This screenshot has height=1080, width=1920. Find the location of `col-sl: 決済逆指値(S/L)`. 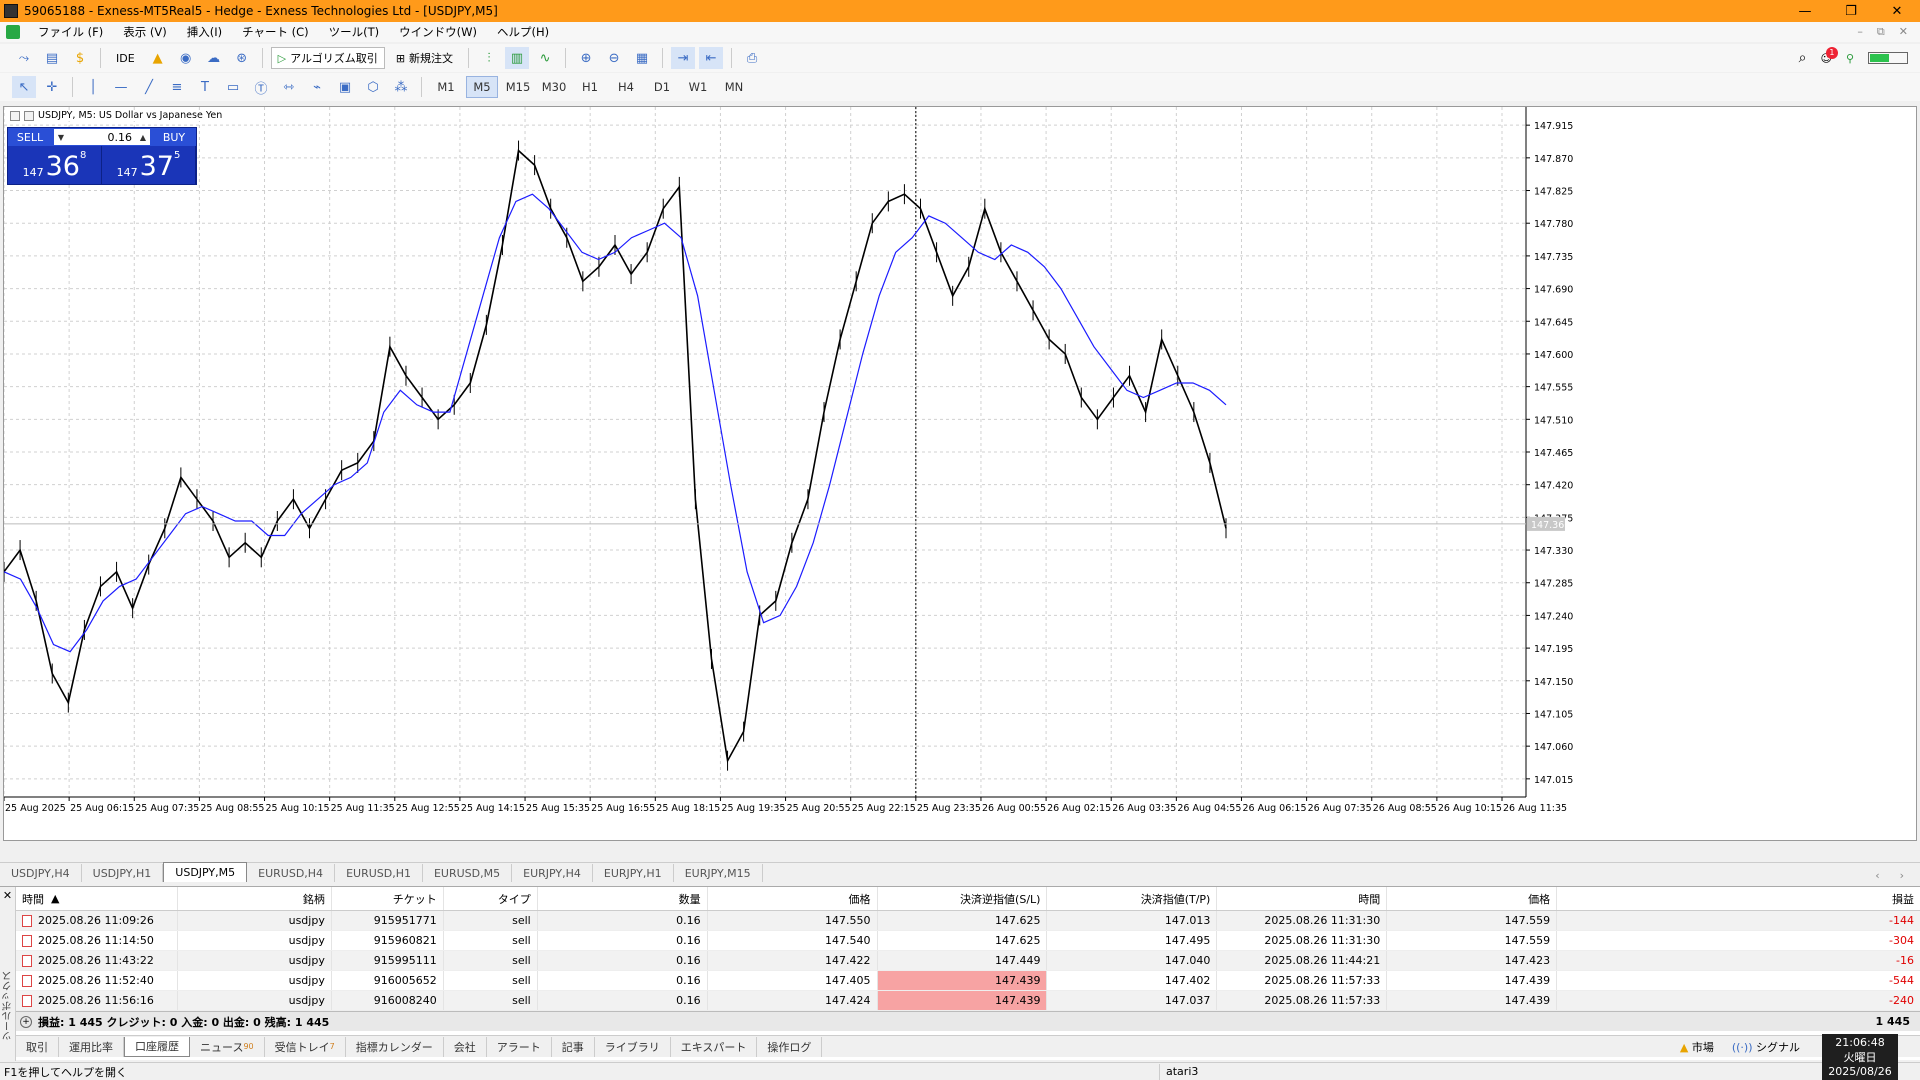

col-sl: 決済逆指値(S/L) is located at coordinates (963, 898).